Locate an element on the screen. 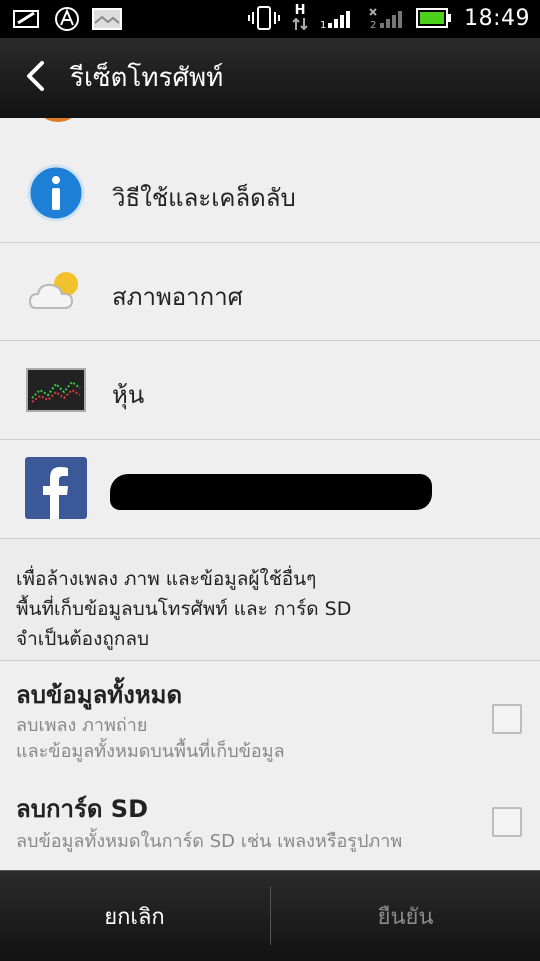  back-button is located at coordinates (36, 78).